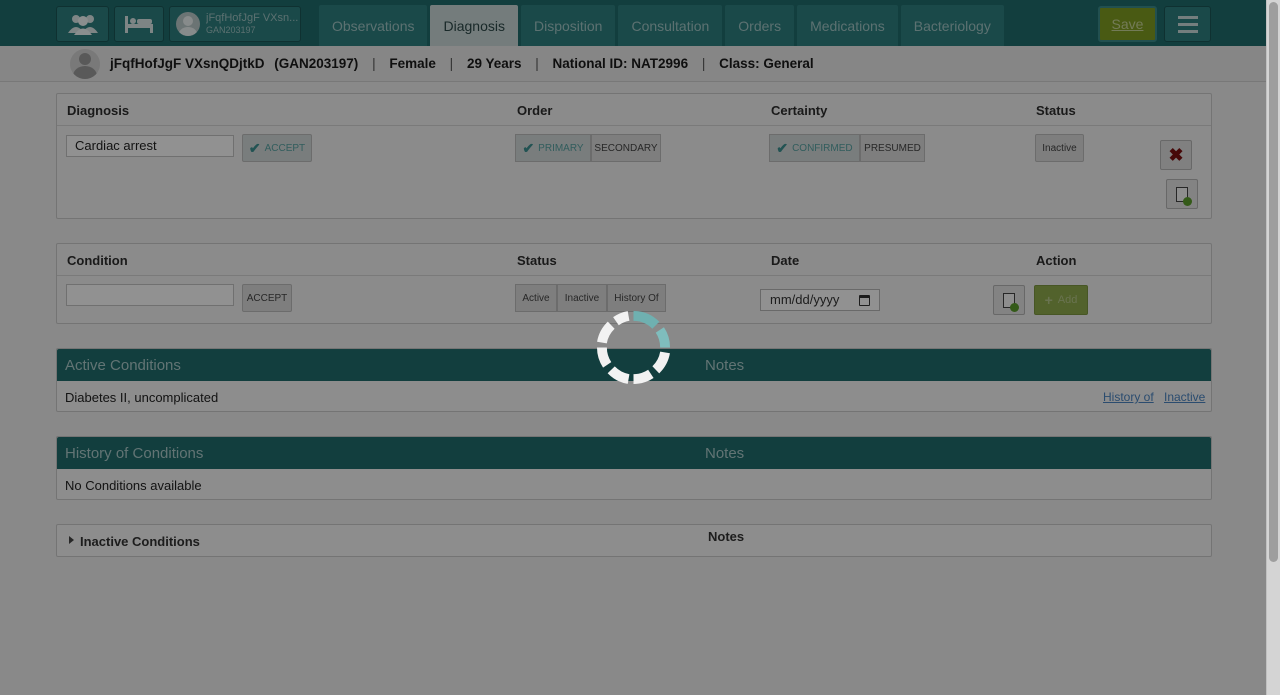 Image resolution: width=1280 pixels, height=695 pixels. I want to click on page-scrollbar, so click(1273, 347).